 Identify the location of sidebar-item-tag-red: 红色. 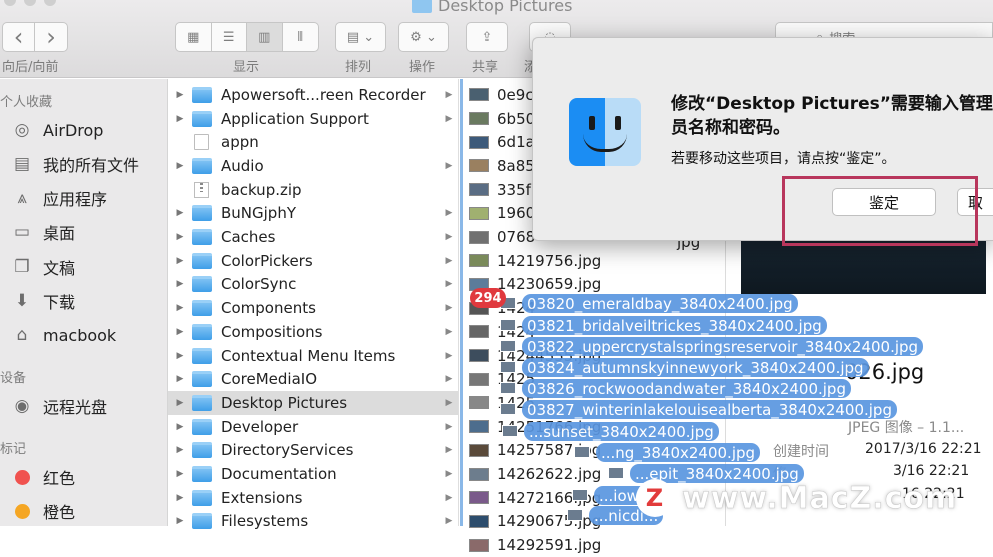
(42, 477).